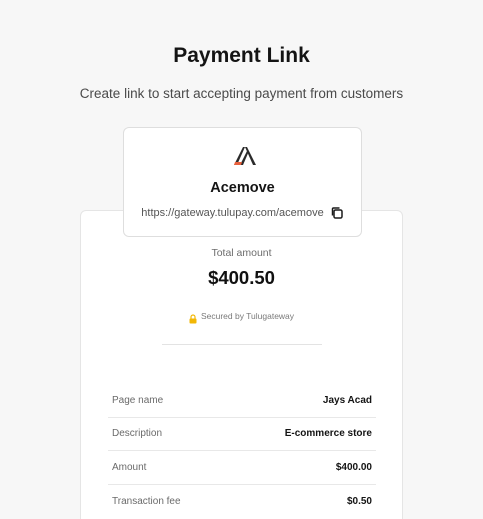 The height and width of the screenshot is (519, 483). What do you see at coordinates (241, 55) in the screenshot?
I see `page-title: Payment Link` at bounding box center [241, 55].